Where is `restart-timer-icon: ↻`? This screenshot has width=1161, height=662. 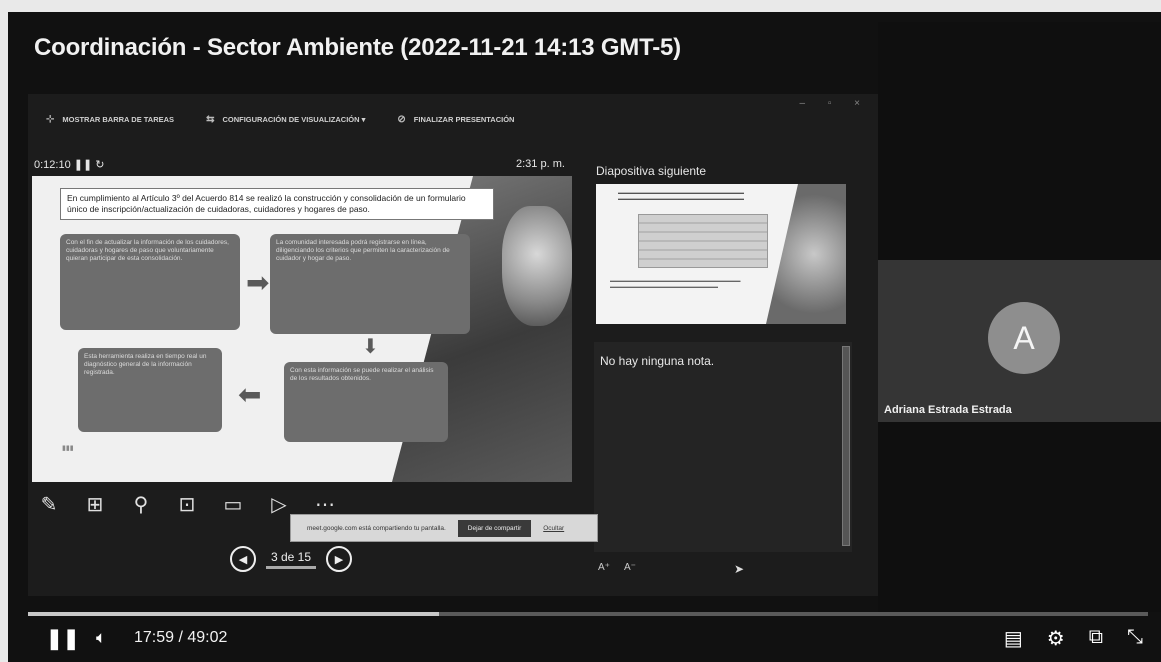
restart-timer-icon: ↻ is located at coordinates (99, 165).